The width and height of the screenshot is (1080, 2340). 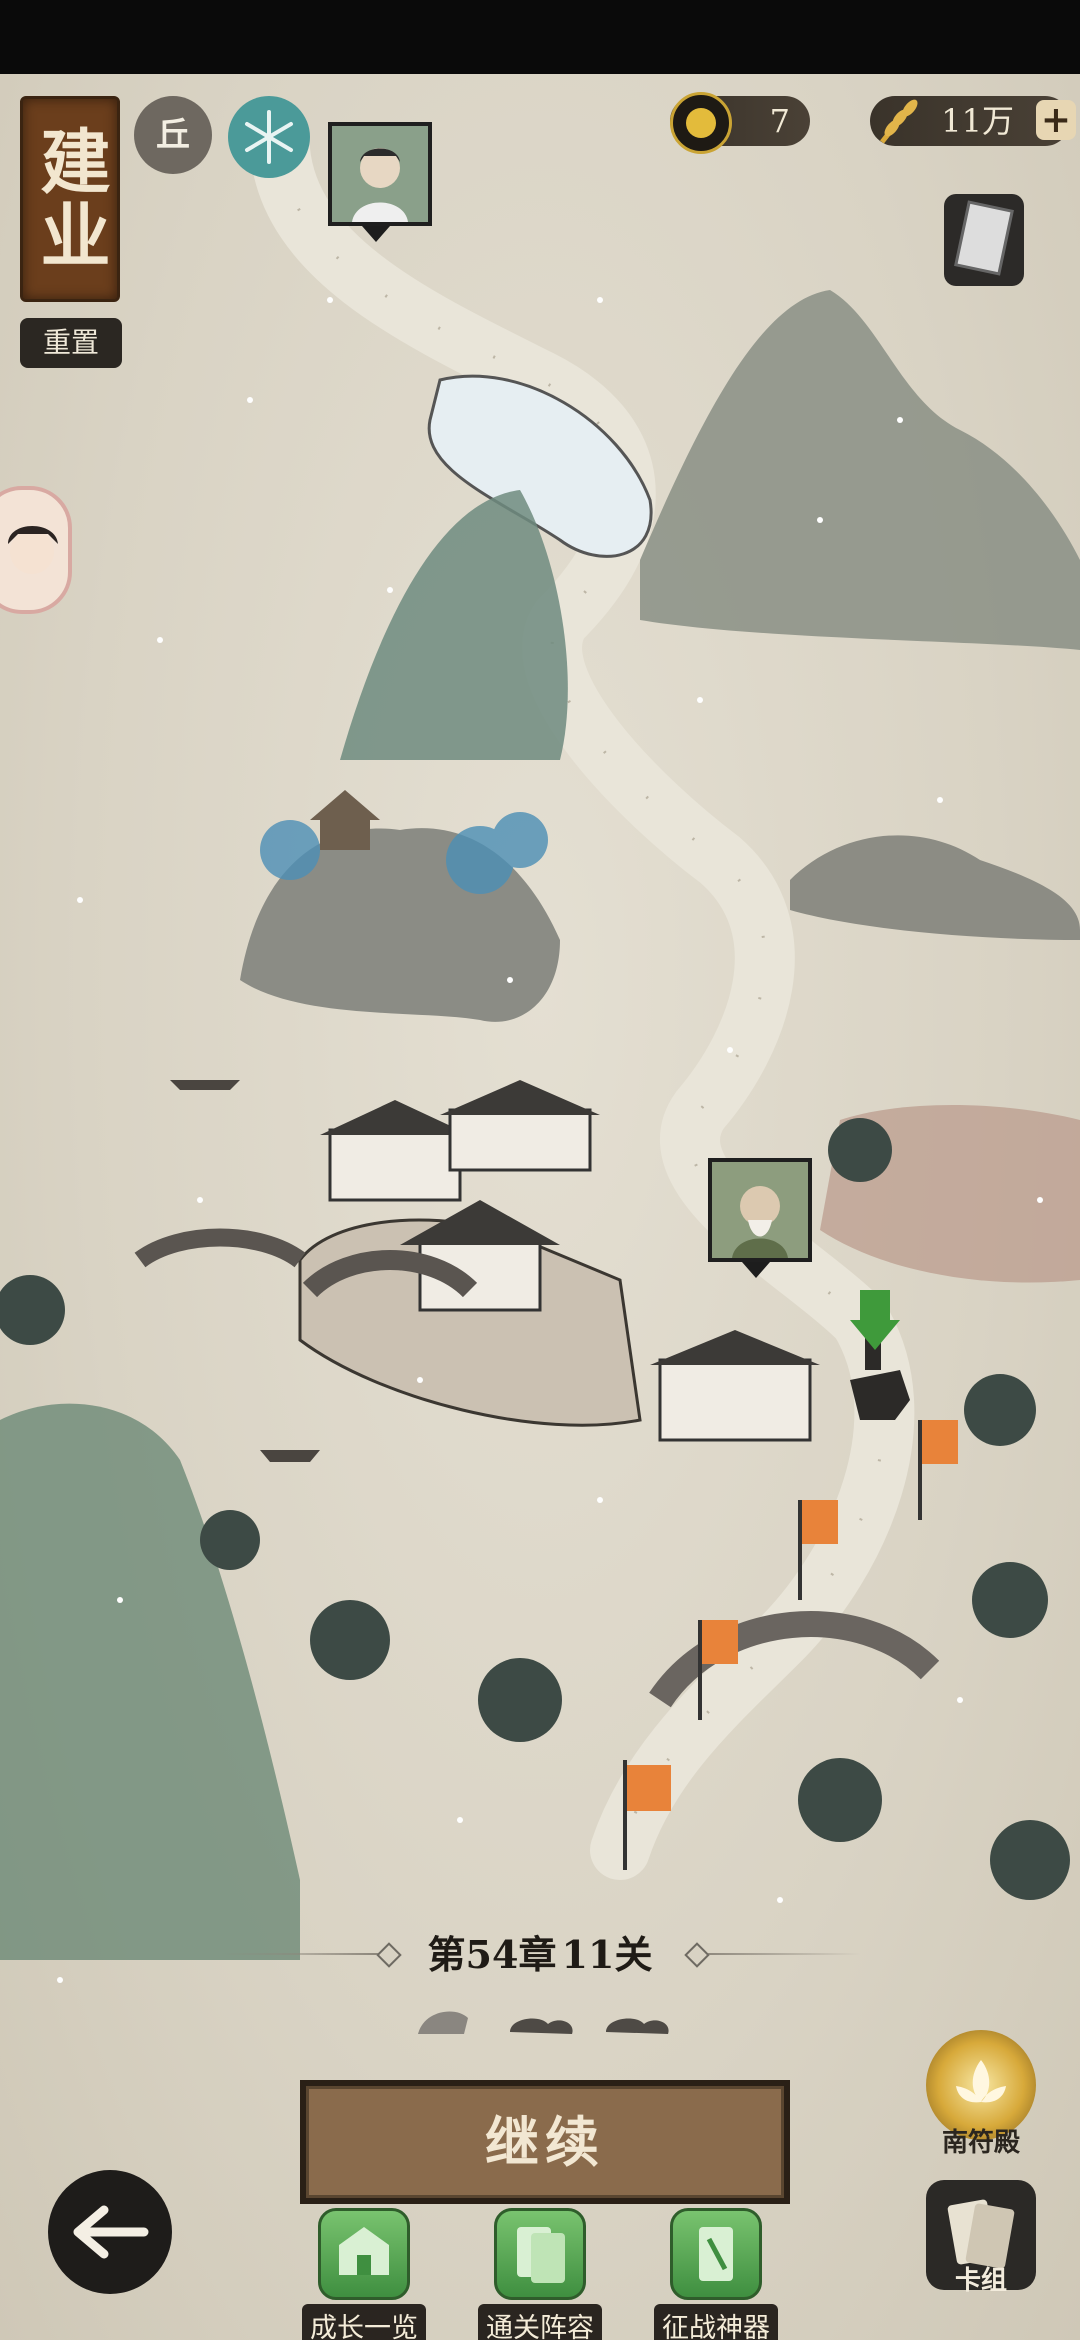 What do you see at coordinates (980, 2143) in the screenshot?
I see `nanfu-hall-label: 南符殿` at bounding box center [980, 2143].